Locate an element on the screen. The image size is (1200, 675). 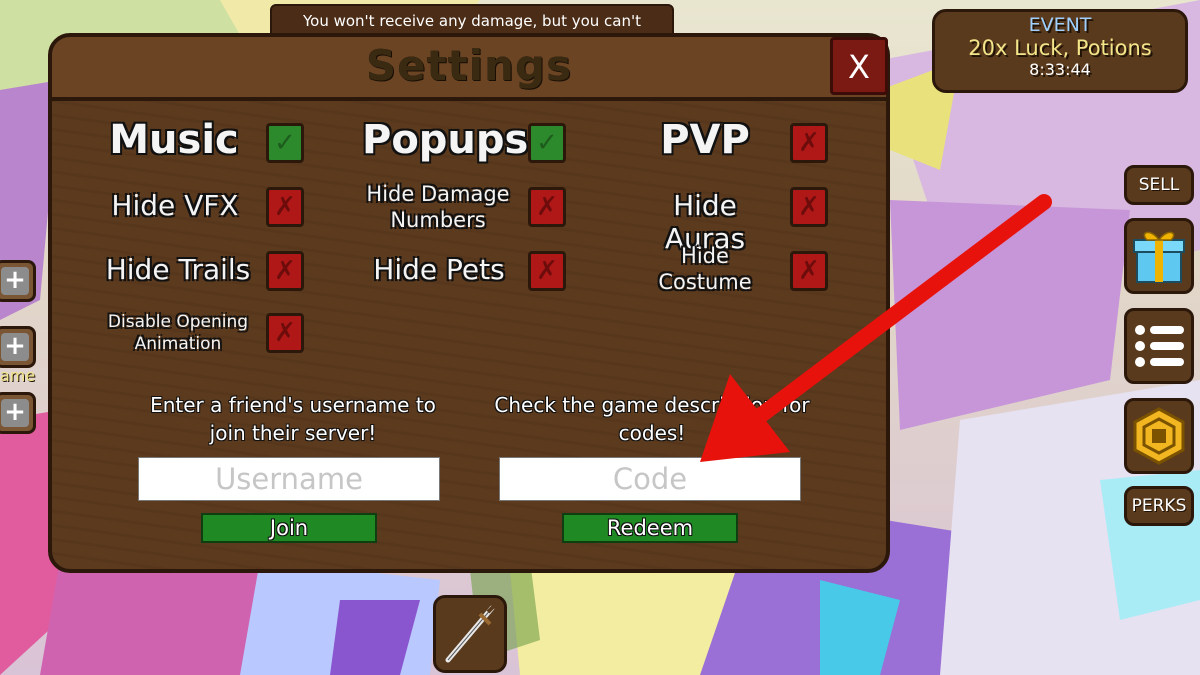
hide-damage-numbers-toggle: ✗ is located at coordinates (547, 207).